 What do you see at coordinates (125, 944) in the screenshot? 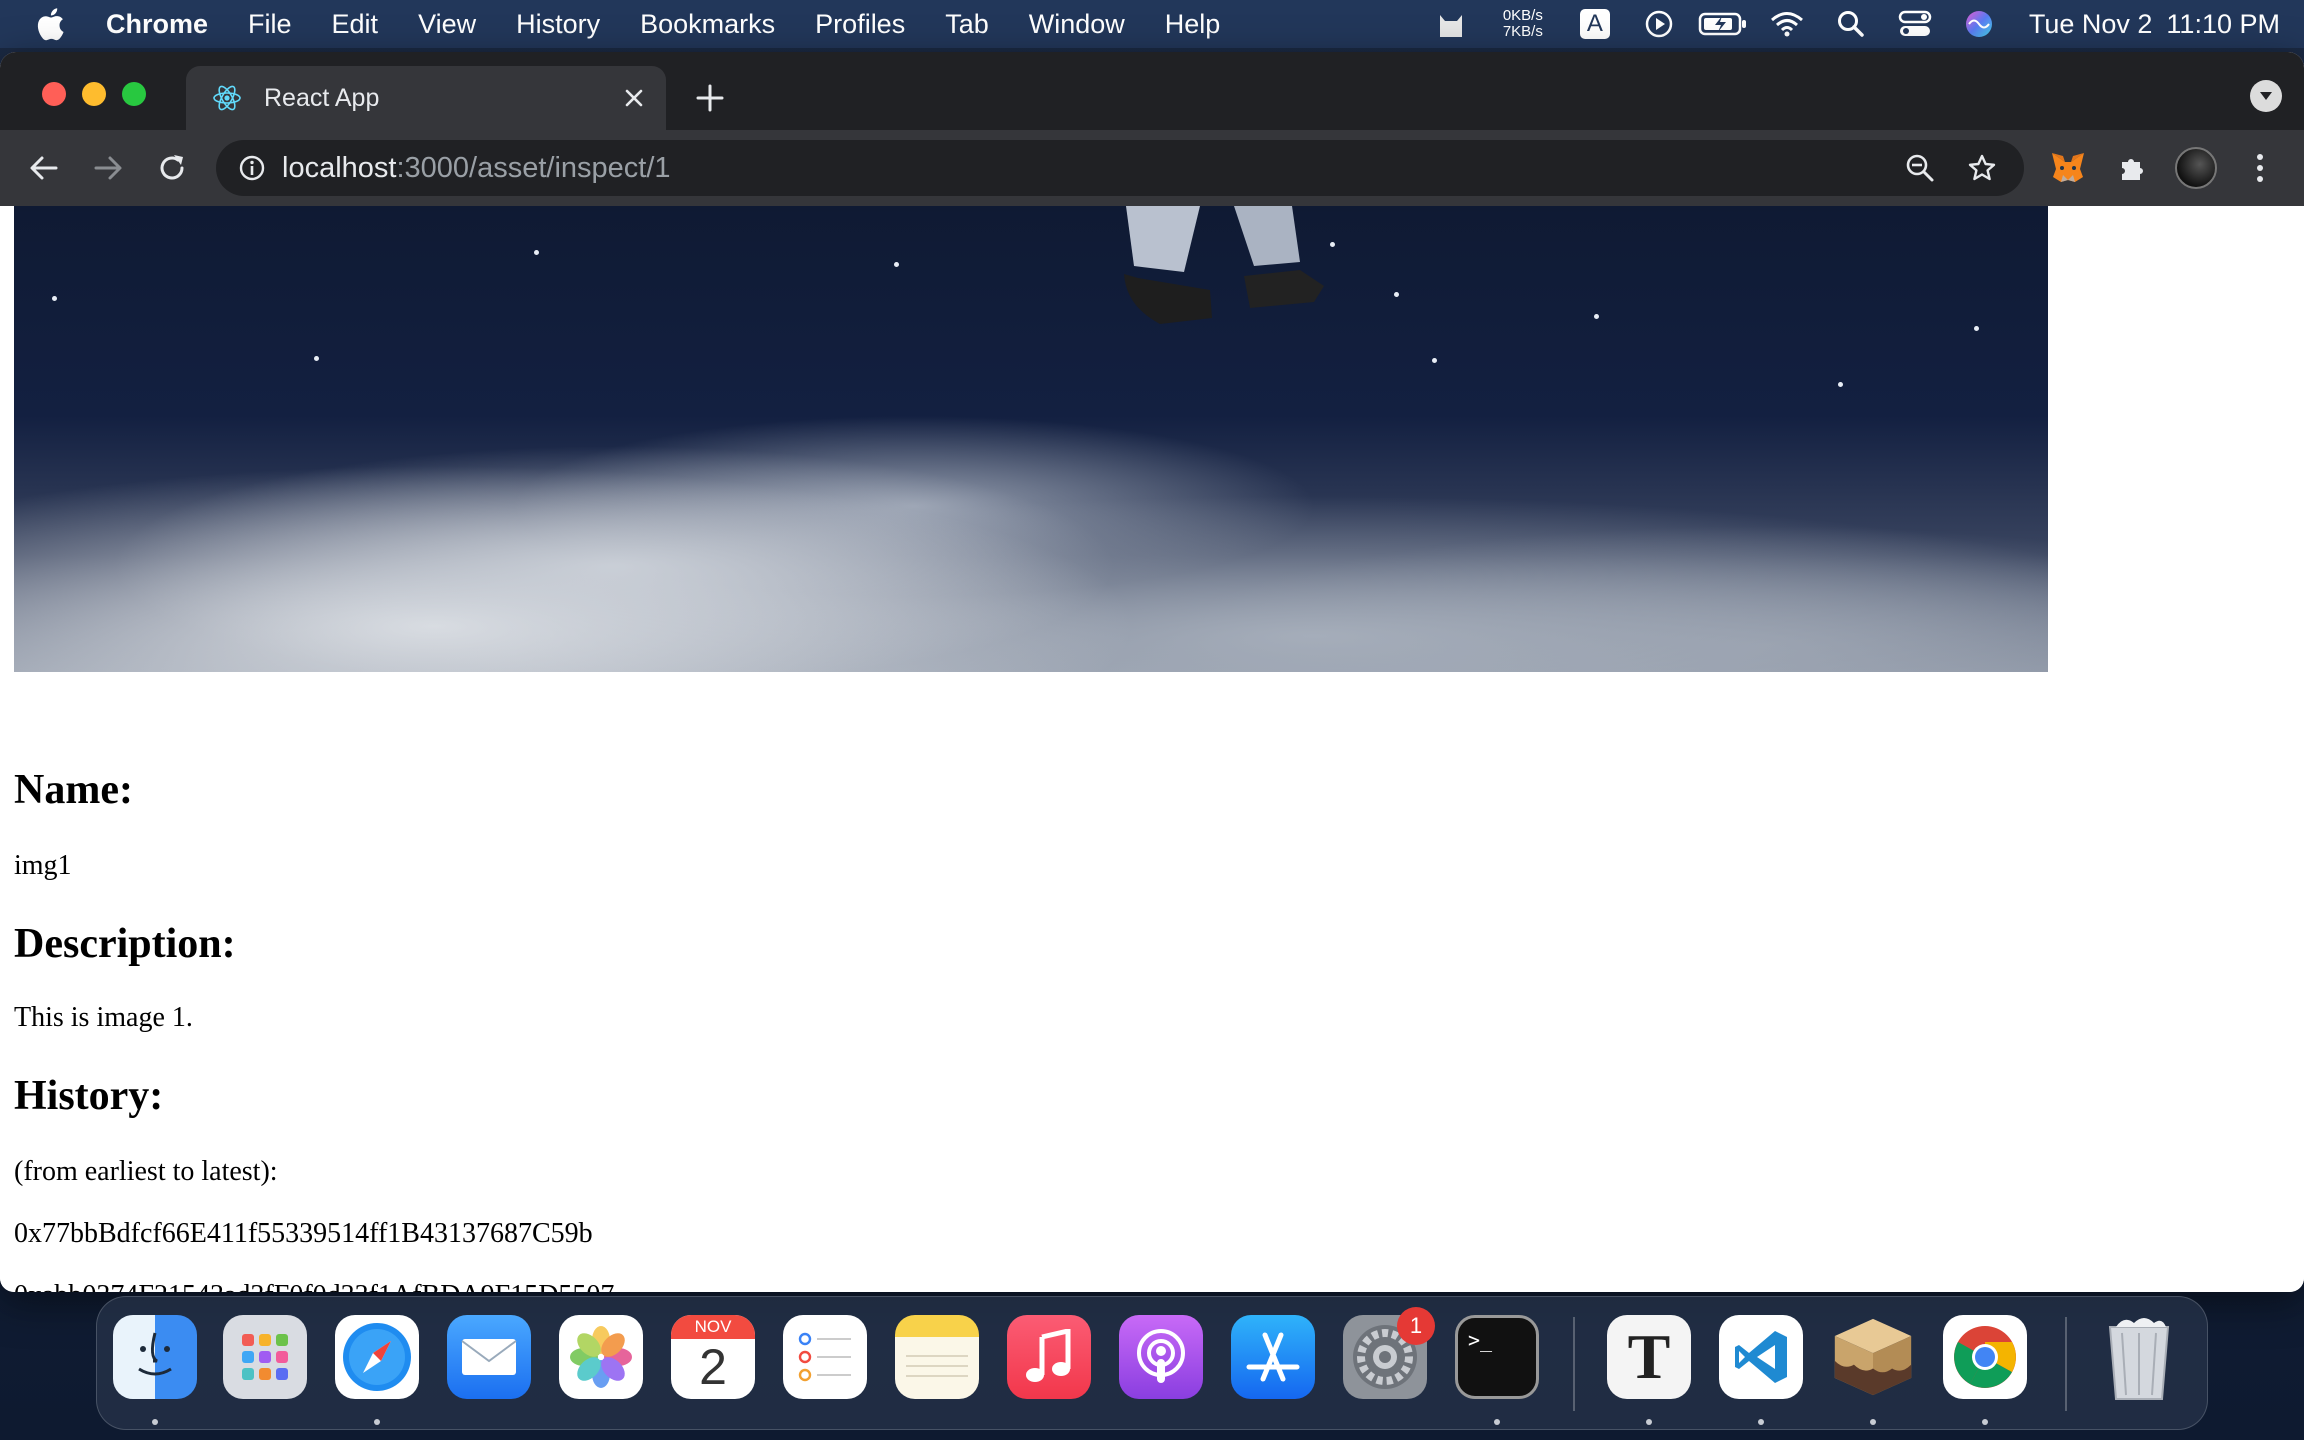
I see `description-heading: Description:` at bounding box center [125, 944].